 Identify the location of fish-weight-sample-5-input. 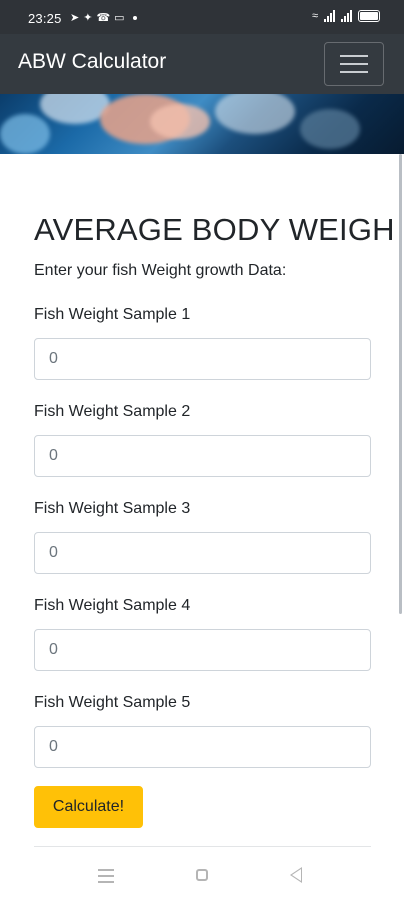
(202, 747).